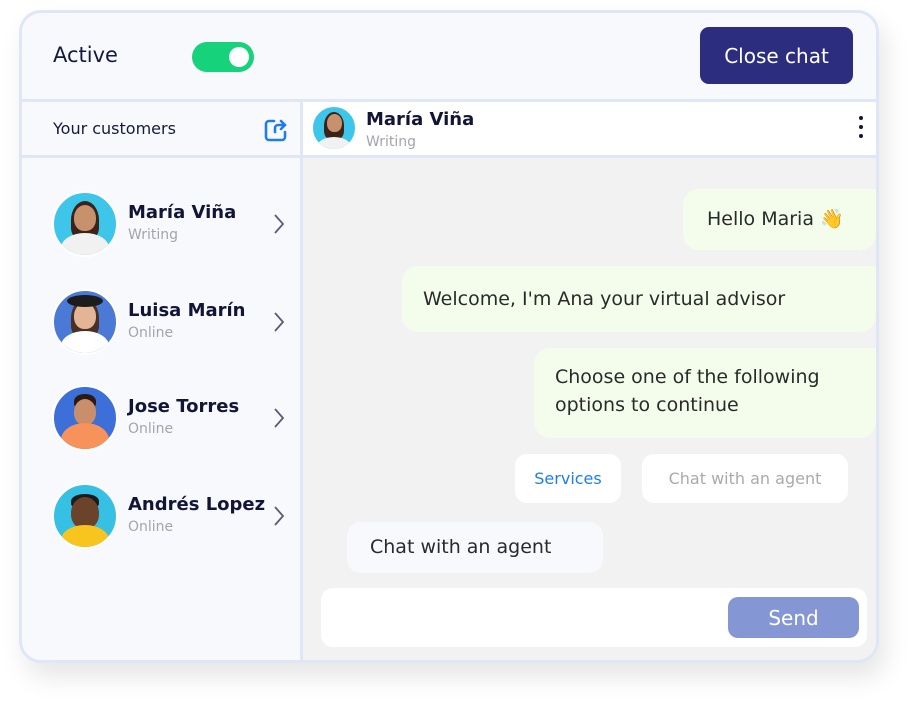 The image size is (908, 701). I want to click on bot-message: Welcome, I'm Ana your virtual advisor, so click(639, 299).